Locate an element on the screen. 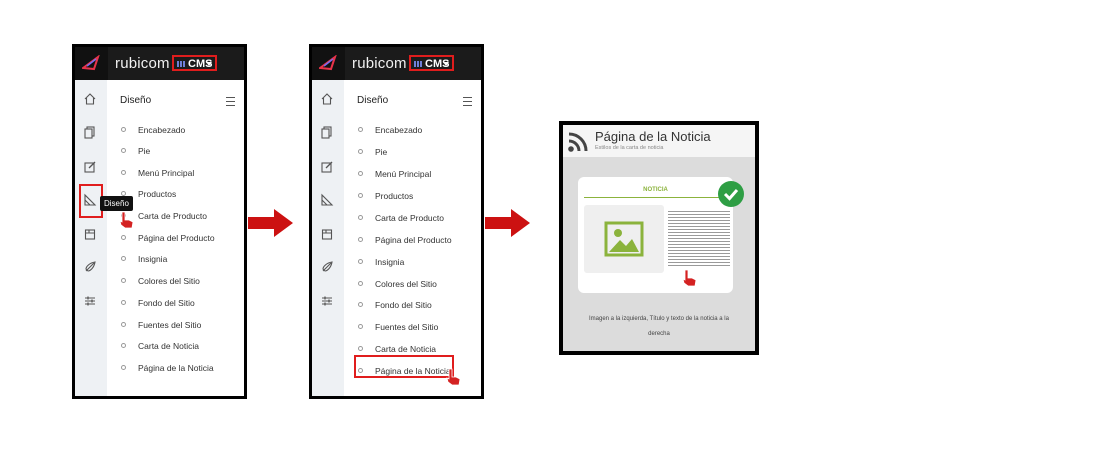 The width and height of the screenshot is (1100, 459). preview-label: NOTICIA is located at coordinates (655, 190).